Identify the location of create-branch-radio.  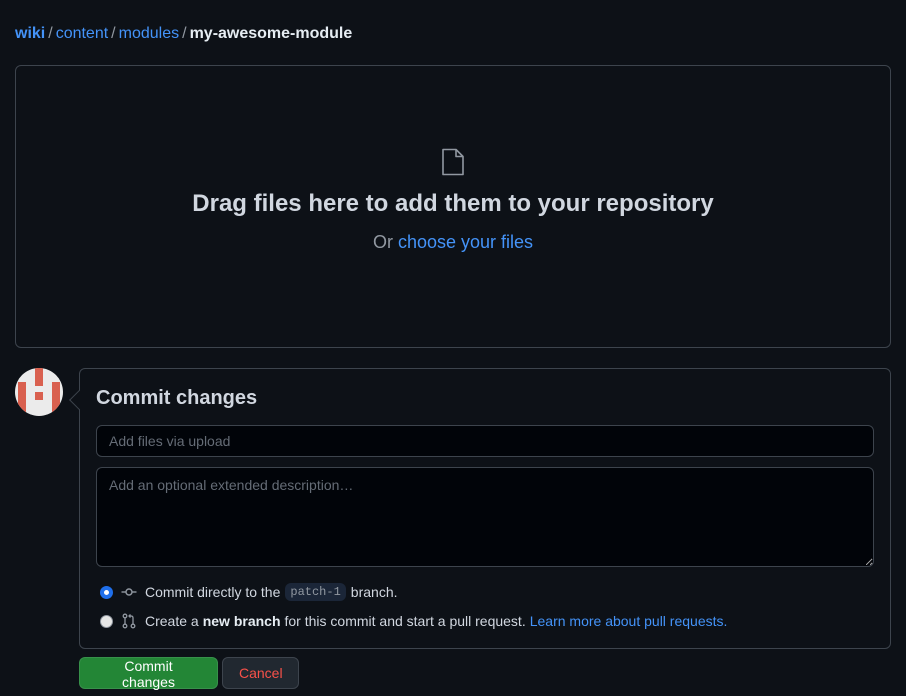
(106, 621).